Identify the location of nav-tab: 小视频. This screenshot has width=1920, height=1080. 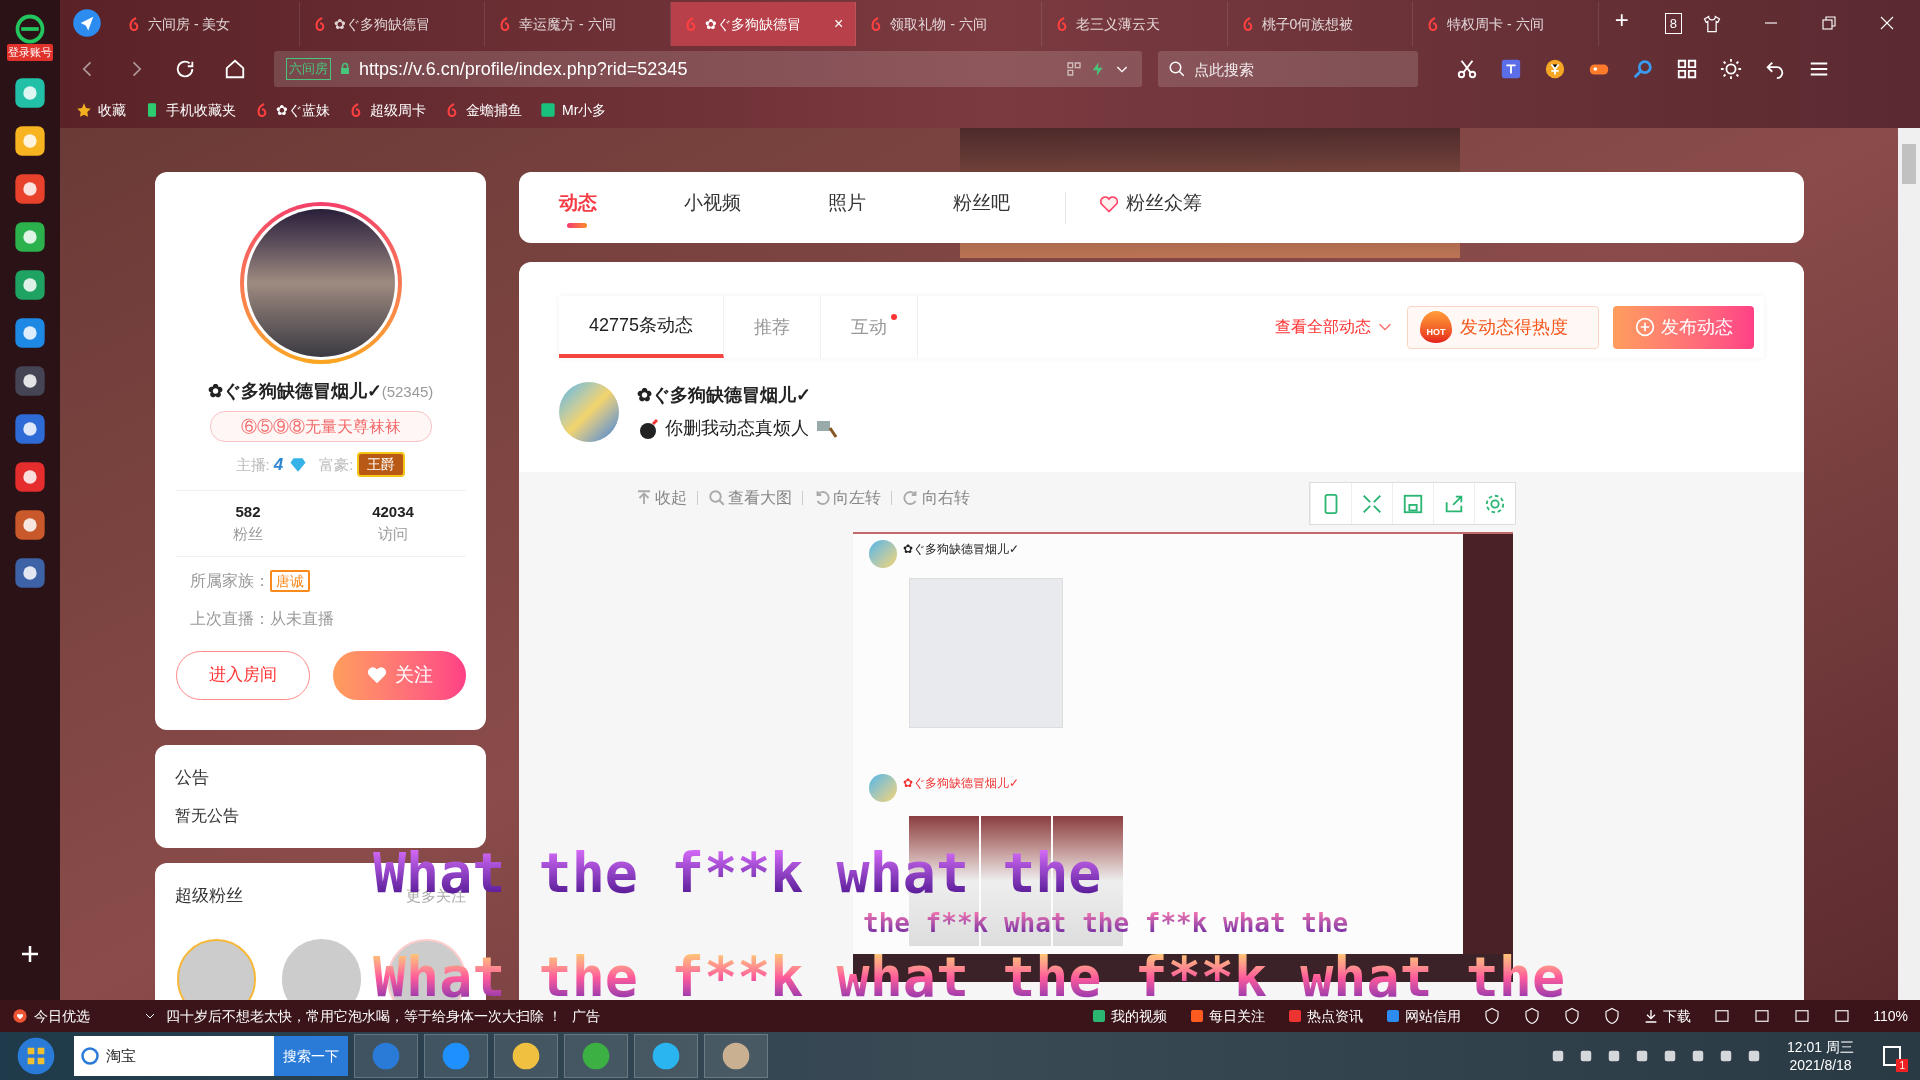
(712, 207).